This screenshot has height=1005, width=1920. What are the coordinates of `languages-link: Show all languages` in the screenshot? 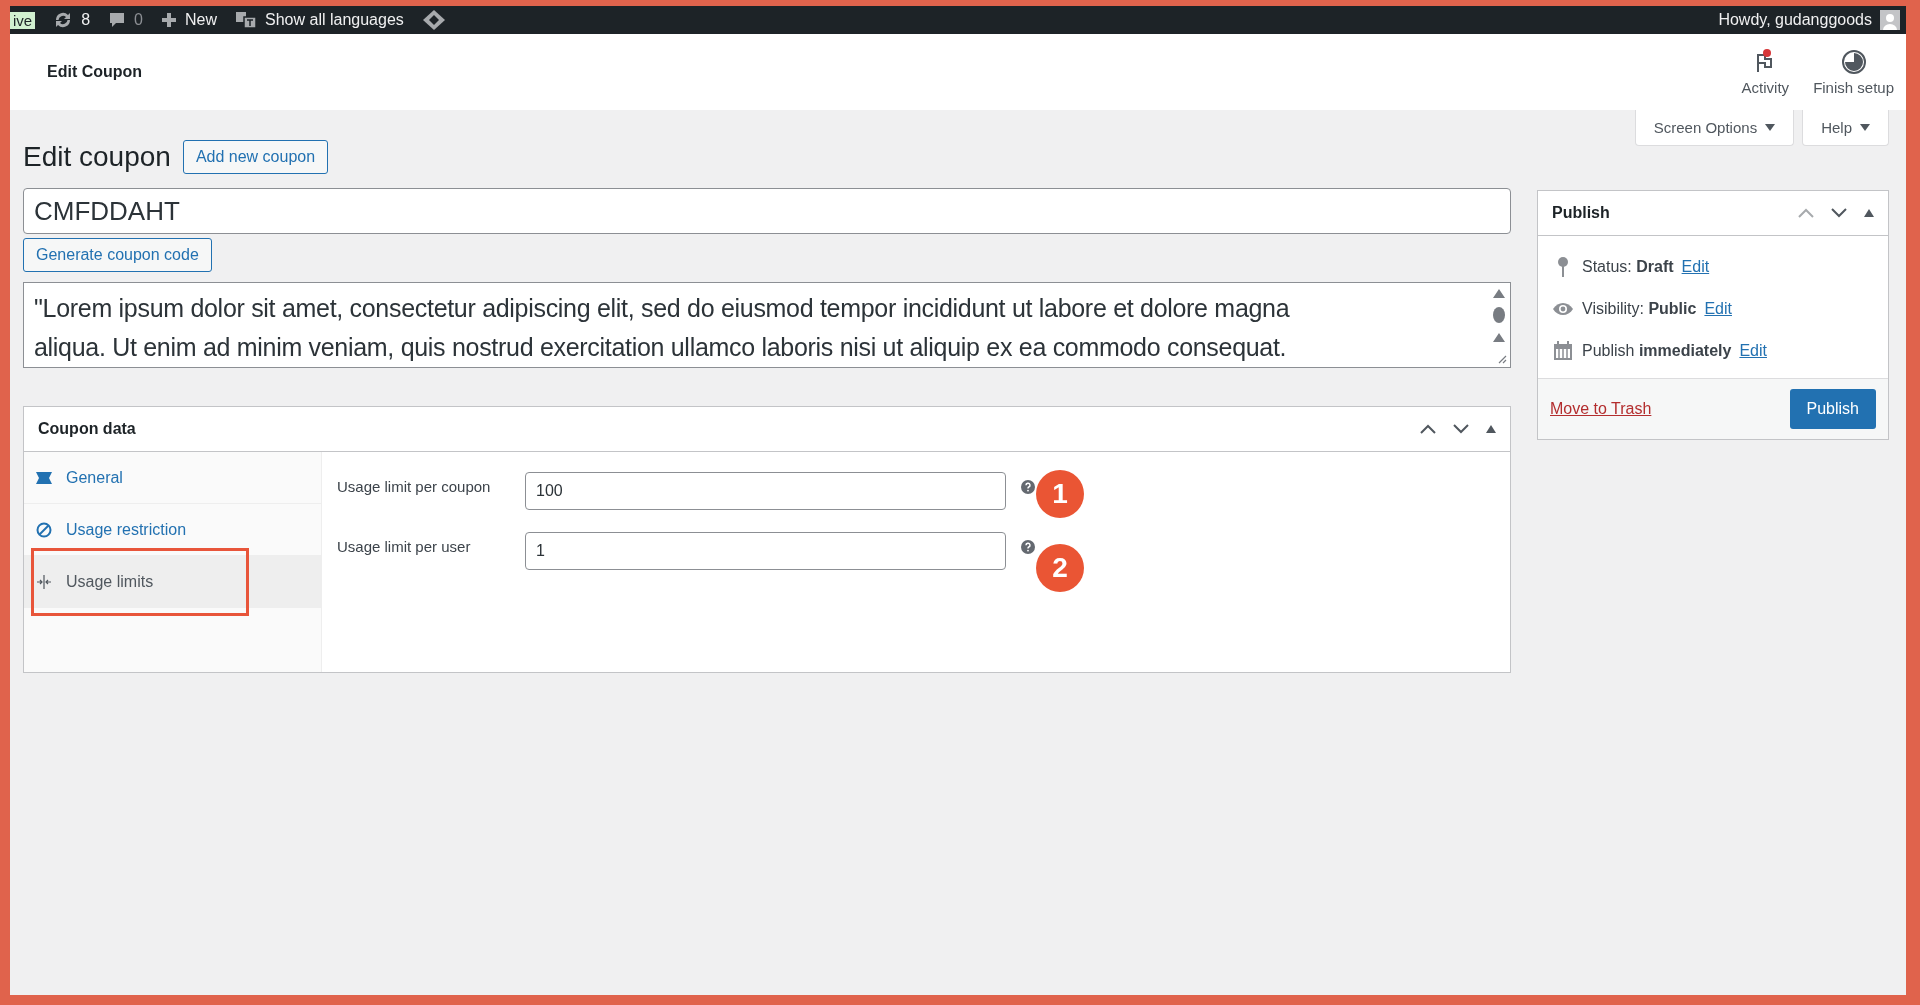 It's located at (334, 20).